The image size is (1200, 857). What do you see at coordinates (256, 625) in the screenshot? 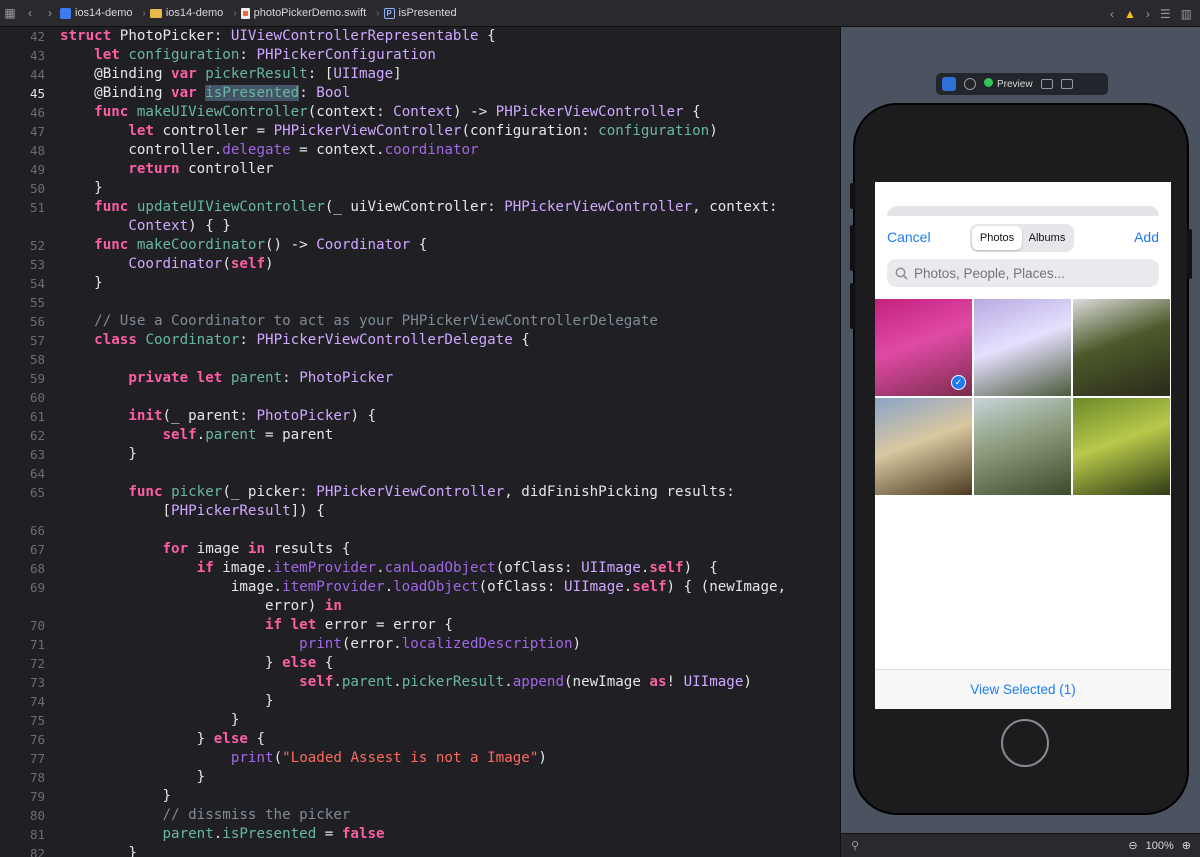
I see `code-text: if let error = error {` at bounding box center [256, 625].